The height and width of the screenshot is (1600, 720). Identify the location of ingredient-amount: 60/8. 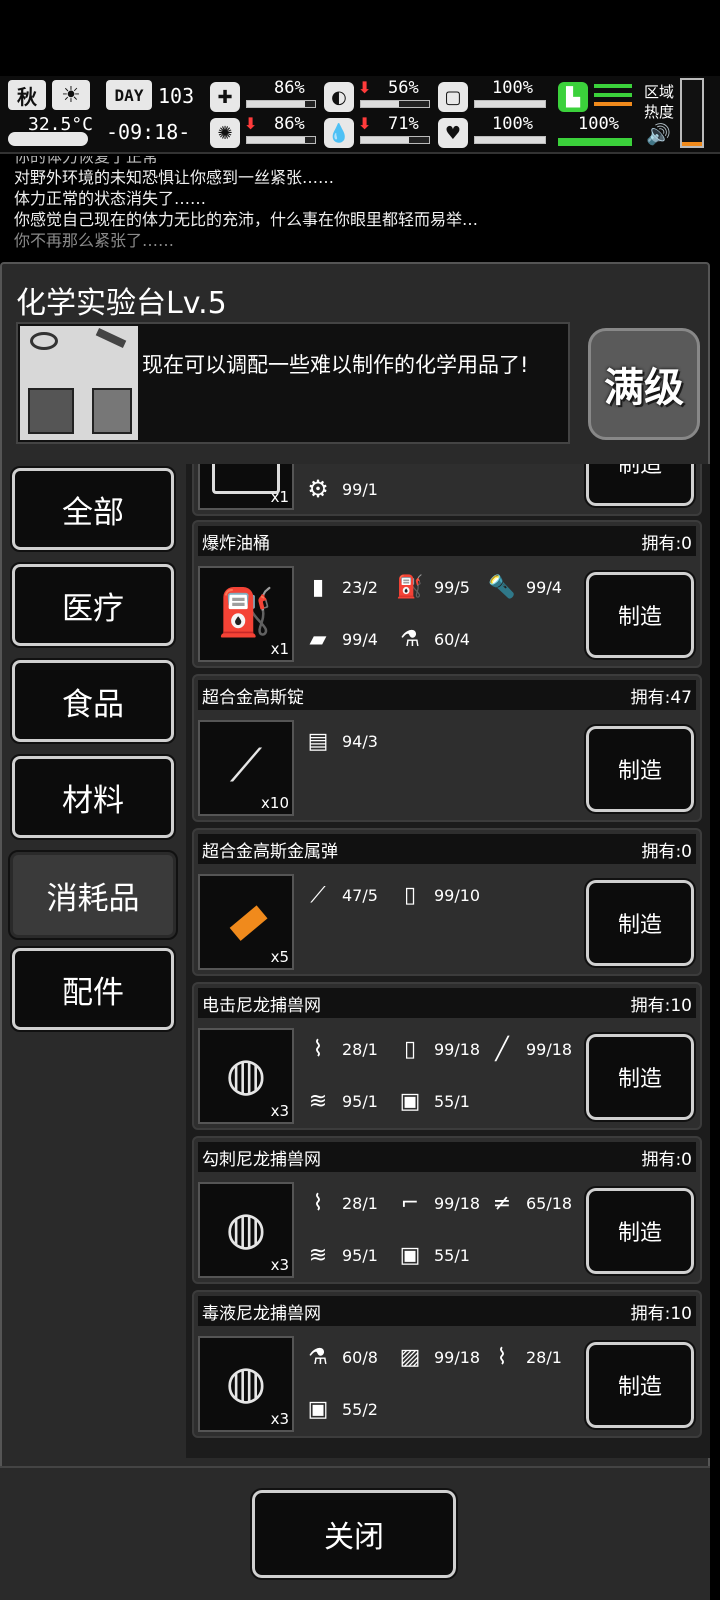
(360, 1357).